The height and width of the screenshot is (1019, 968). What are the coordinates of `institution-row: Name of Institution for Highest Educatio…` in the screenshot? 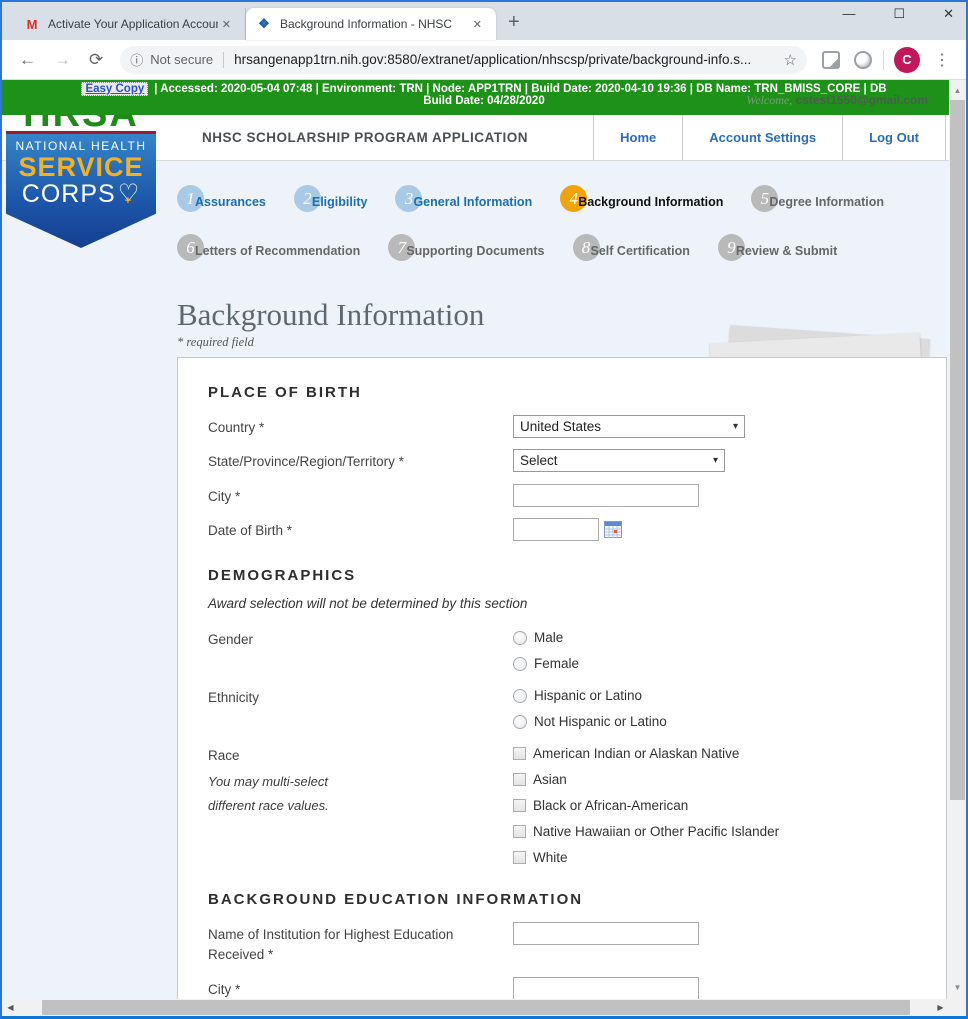 It's located at (562, 944).